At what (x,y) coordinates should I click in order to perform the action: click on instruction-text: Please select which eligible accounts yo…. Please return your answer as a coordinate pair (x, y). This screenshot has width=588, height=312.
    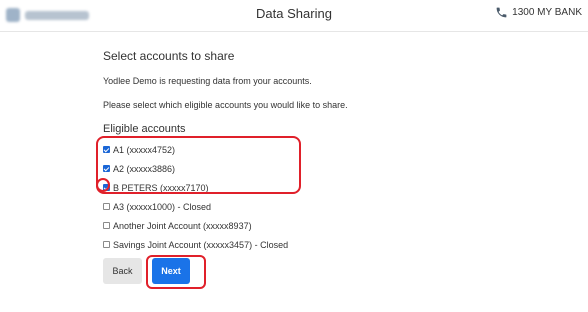
    Looking at the image, I should click on (225, 105).